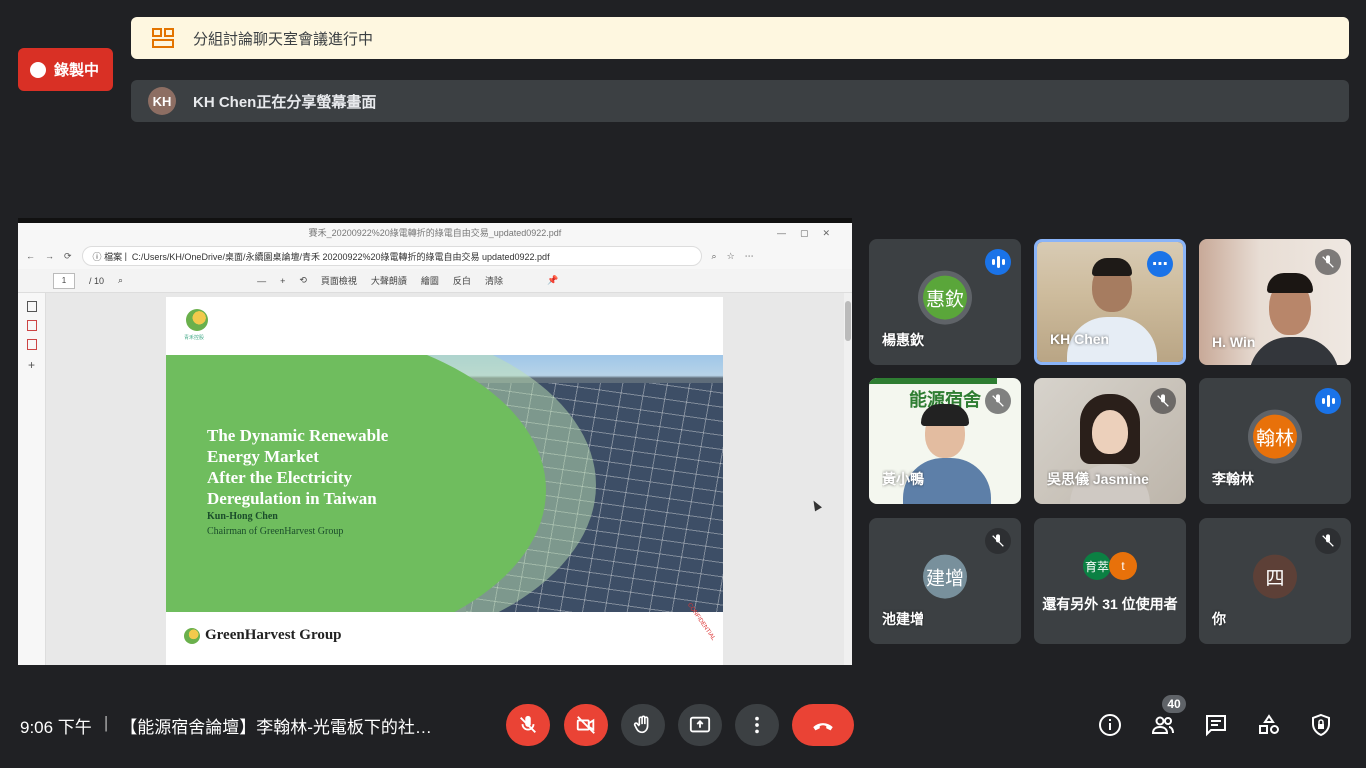 The height and width of the screenshot is (768, 1366). I want to click on clock-time: 9:06 下午, so click(56, 727).